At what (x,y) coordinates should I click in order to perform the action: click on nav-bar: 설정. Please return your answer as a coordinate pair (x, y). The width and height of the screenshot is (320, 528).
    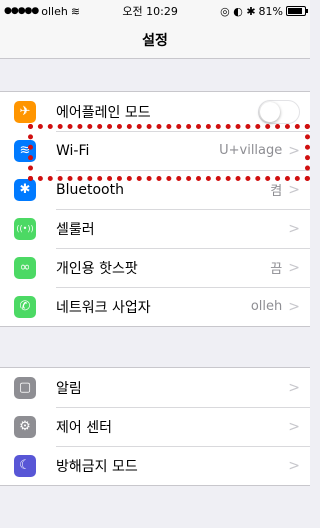
    Looking at the image, I should click on (155, 40).